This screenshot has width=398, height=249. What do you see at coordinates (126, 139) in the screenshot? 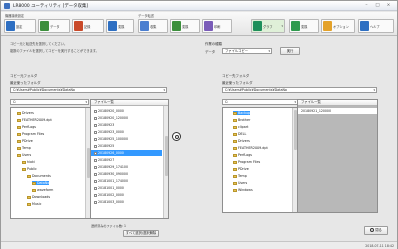
I see `file-row: 20180925_100000` at bounding box center [126, 139].